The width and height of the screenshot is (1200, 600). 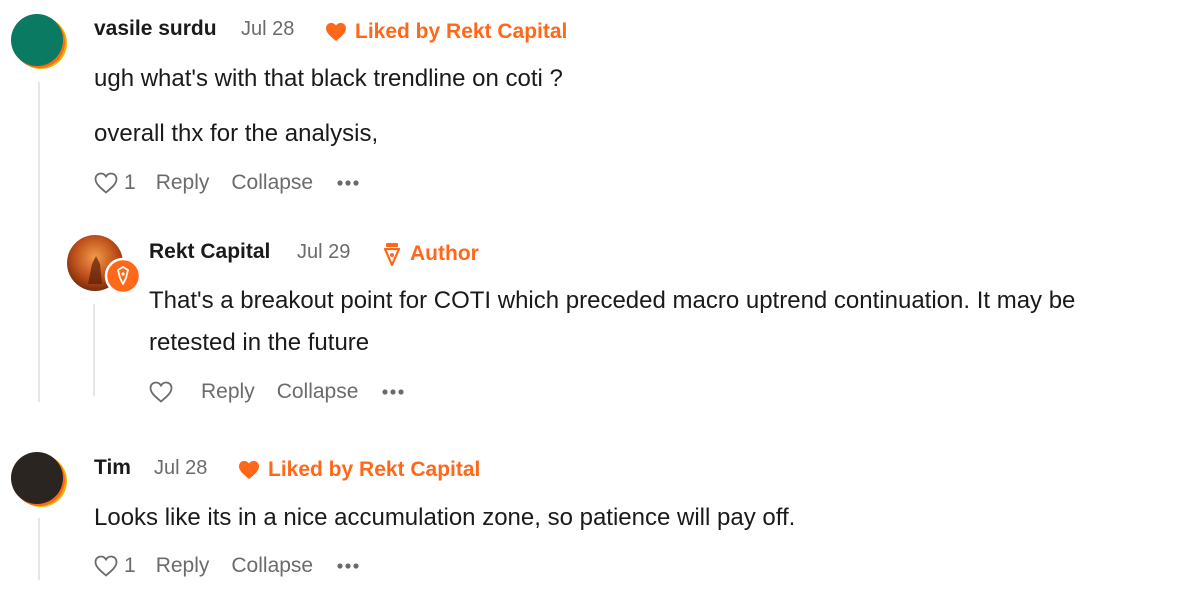 I want to click on badge-label: Author, so click(x=444, y=253).